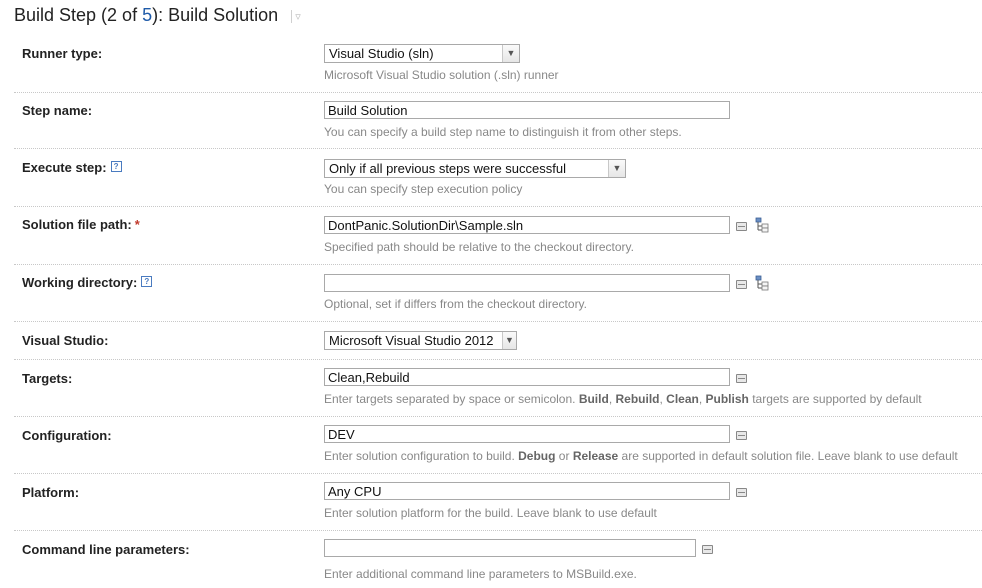 The height and width of the screenshot is (588, 982). I want to click on configuration-hint-or: or, so click(564, 456).